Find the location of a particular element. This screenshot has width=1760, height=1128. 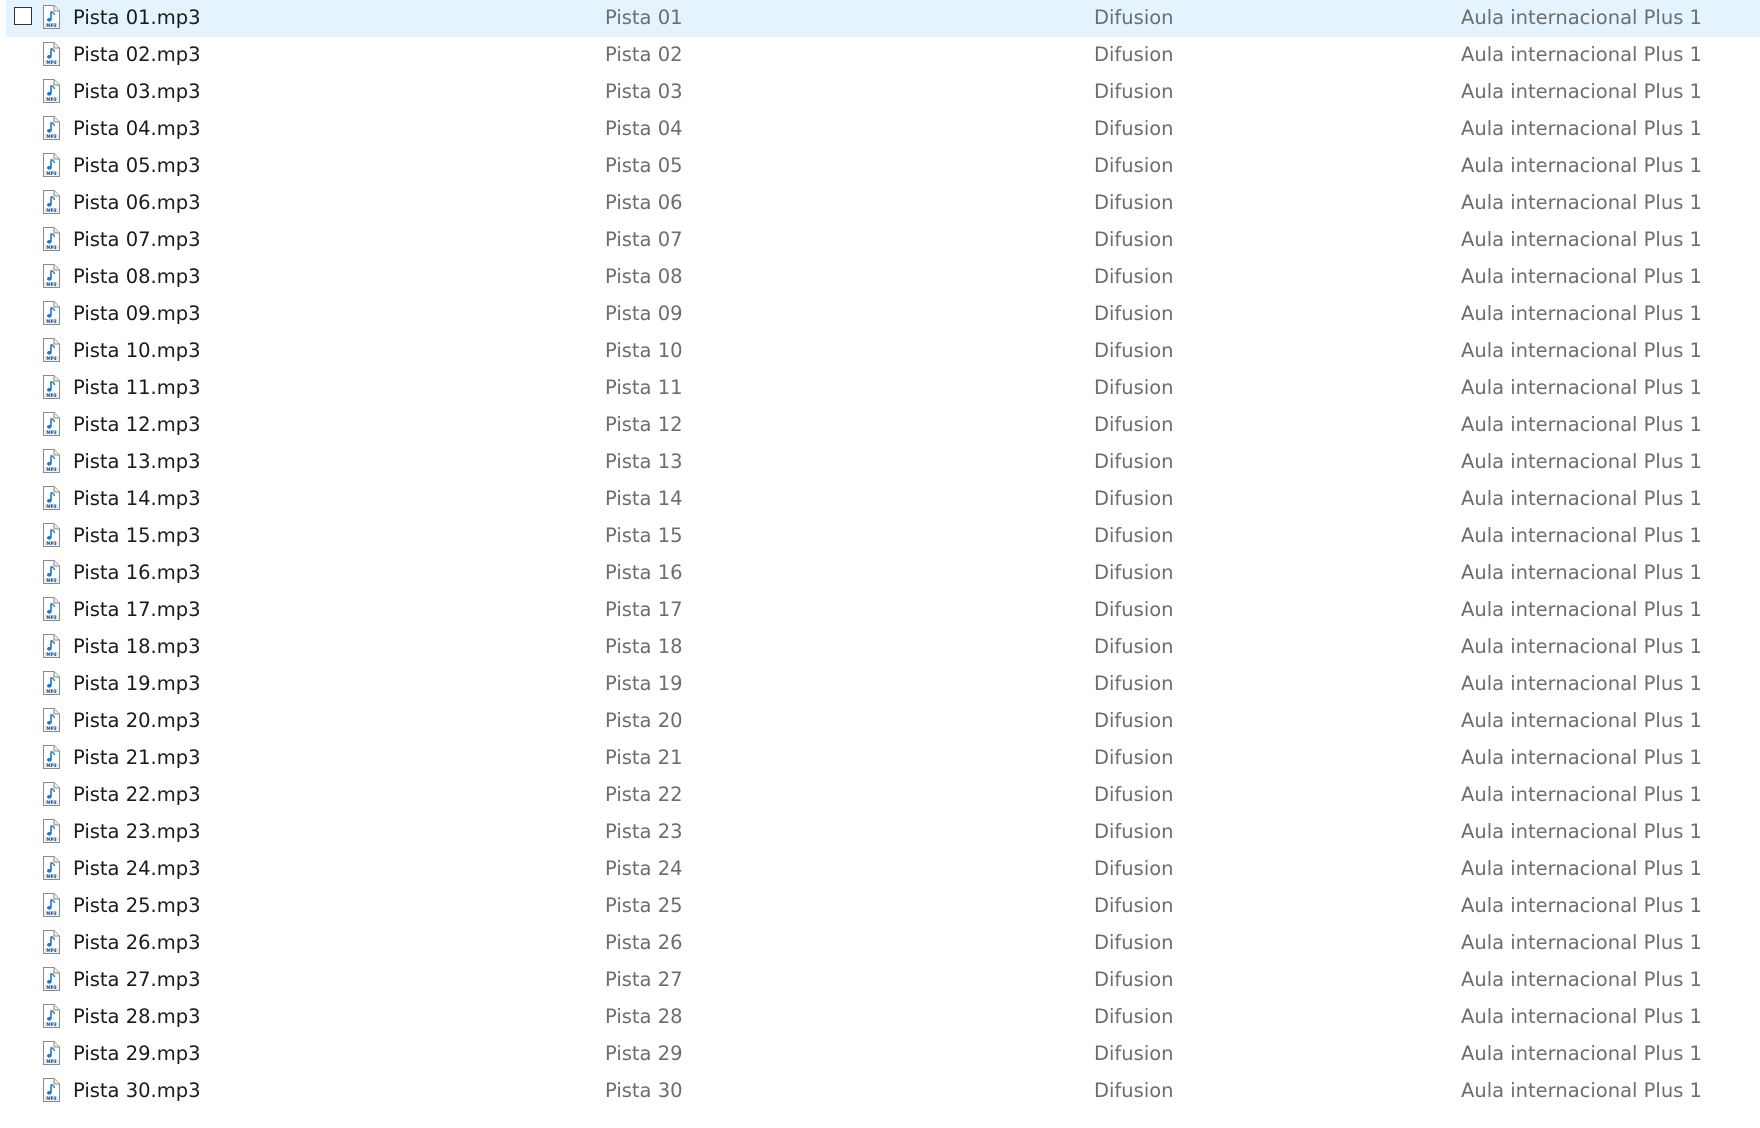

file-title: Pista 03 is located at coordinates (644, 91).